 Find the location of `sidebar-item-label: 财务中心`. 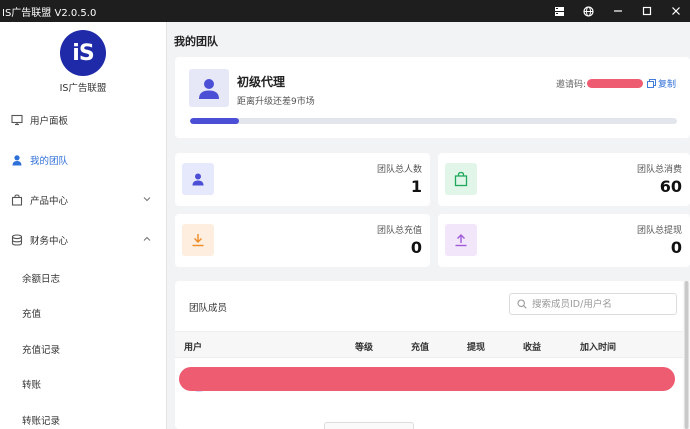

sidebar-item-label: 财务中心 is located at coordinates (49, 241).